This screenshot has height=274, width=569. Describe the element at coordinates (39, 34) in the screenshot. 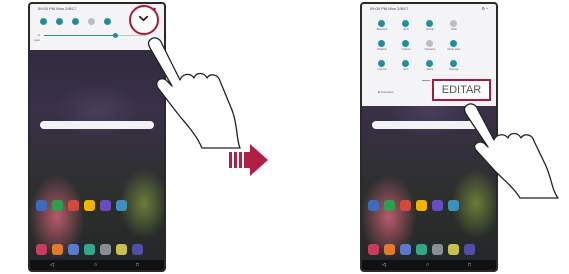

I see `brightness-icon: ☼` at that location.